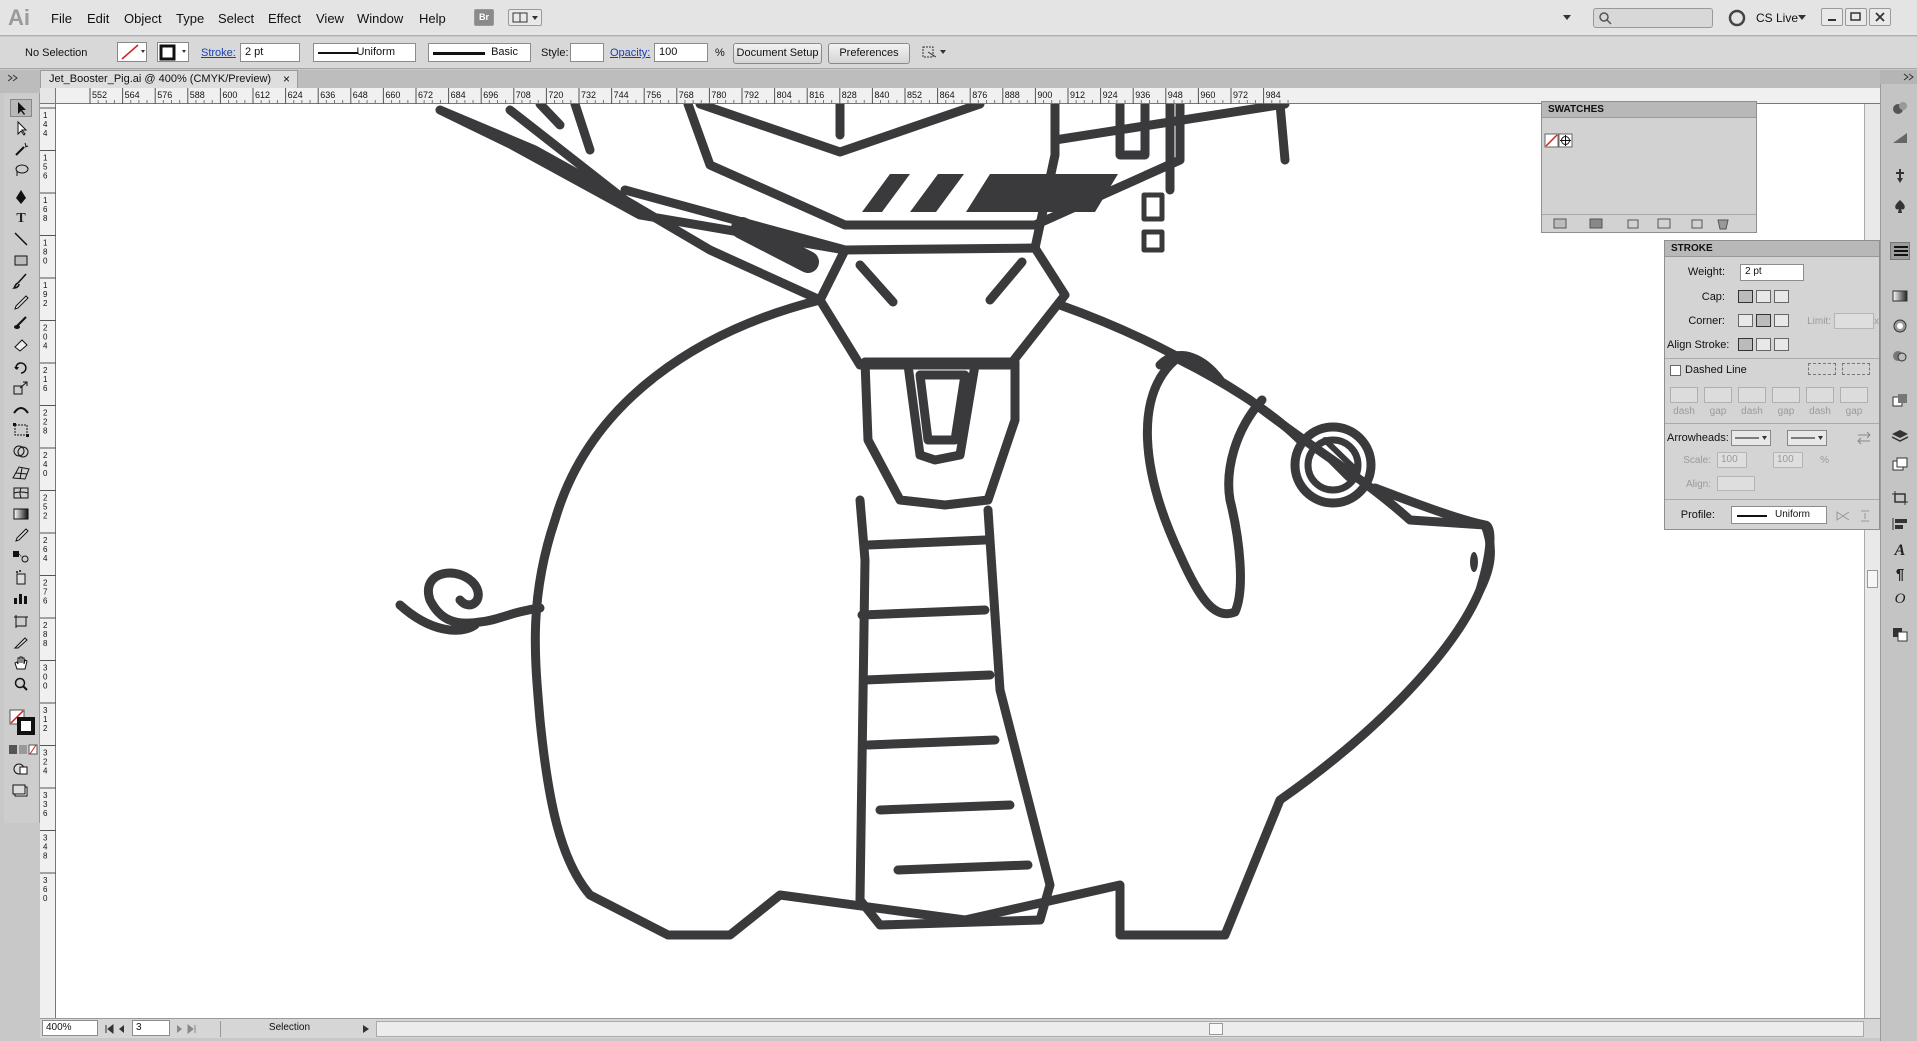 The width and height of the screenshot is (1917, 1041). What do you see at coordinates (1864, 438) in the screenshot?
I see `swap-arrowheads-button` at bounding box center [1864, 438].